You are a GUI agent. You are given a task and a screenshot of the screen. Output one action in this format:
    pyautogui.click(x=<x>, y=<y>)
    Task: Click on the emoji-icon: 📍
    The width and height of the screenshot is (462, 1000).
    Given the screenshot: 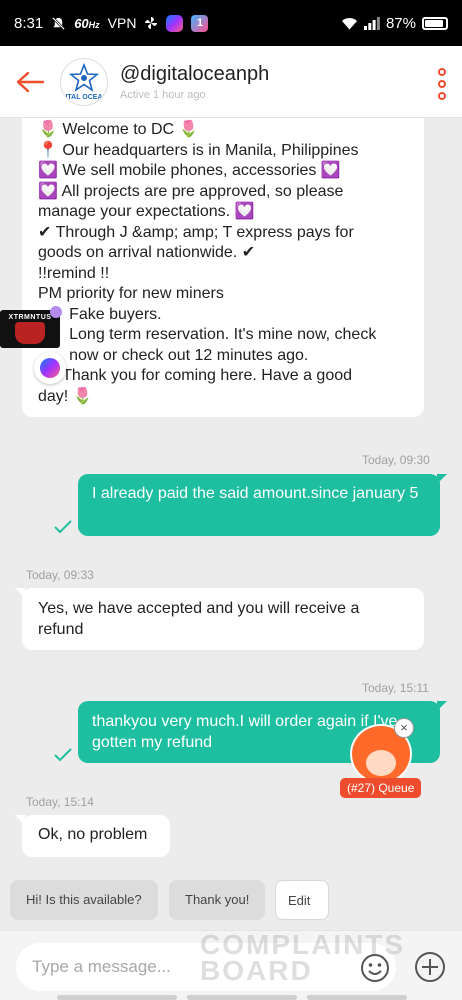 What is the action you would take?
    pyautogui.click(x=48, y=150)
    